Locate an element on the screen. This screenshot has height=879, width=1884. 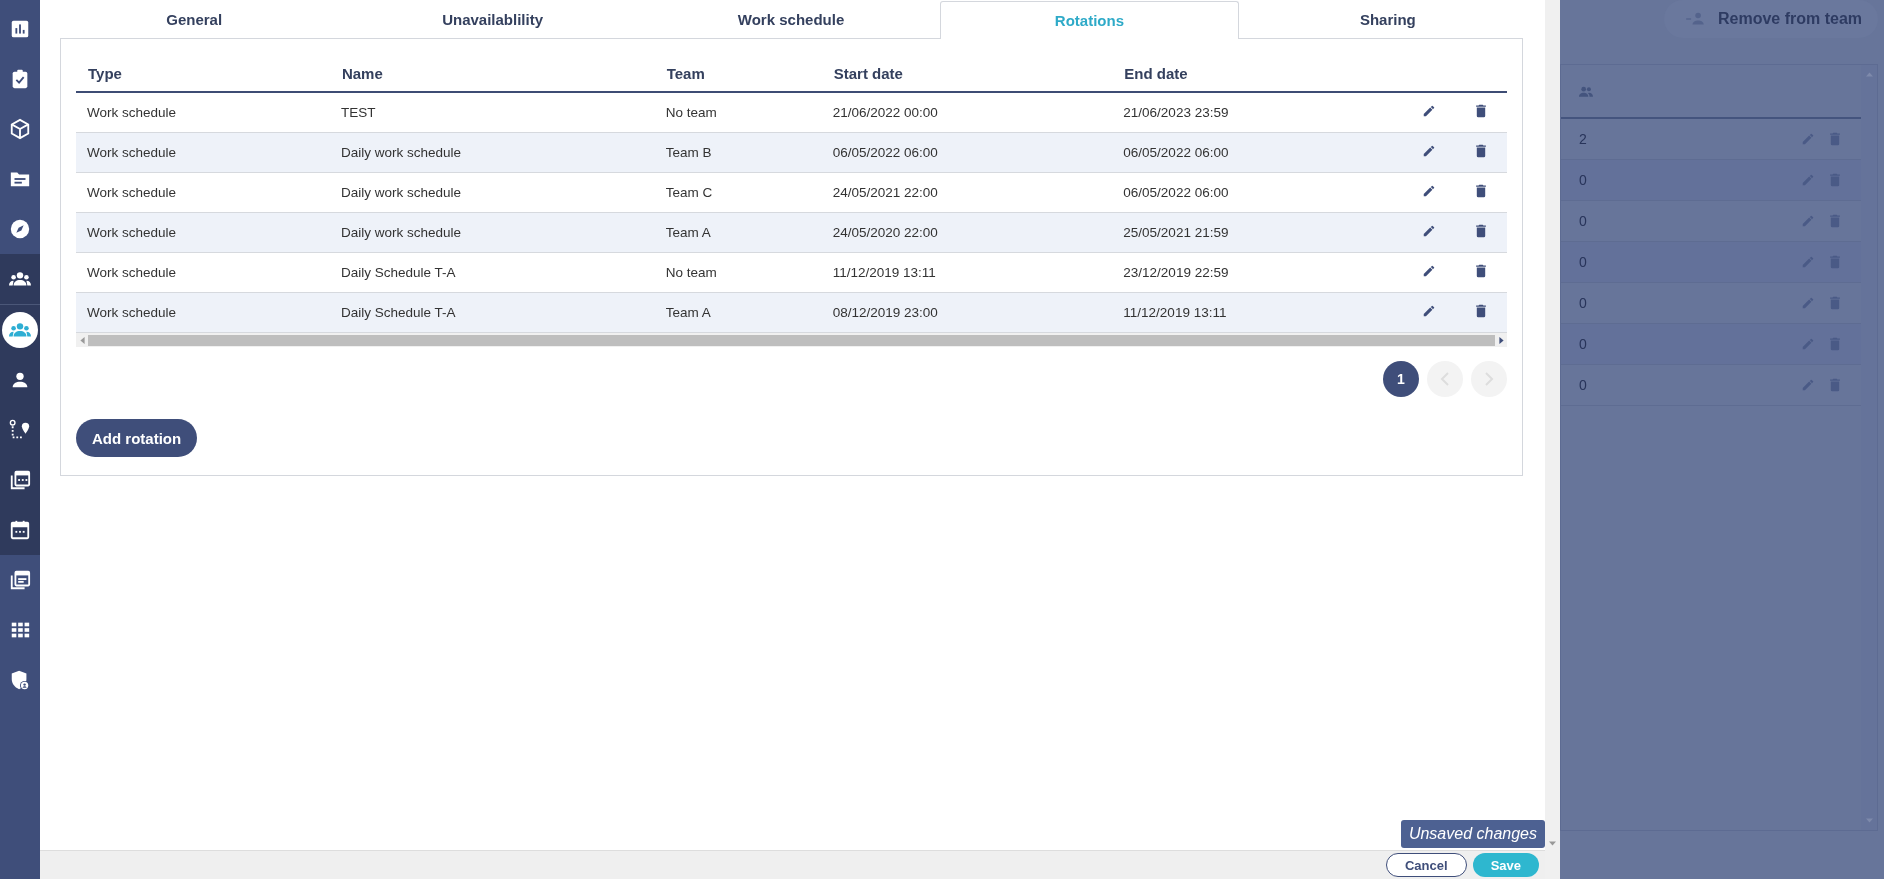
table-cell-text: 2 is located at coordinates (1583, 139).